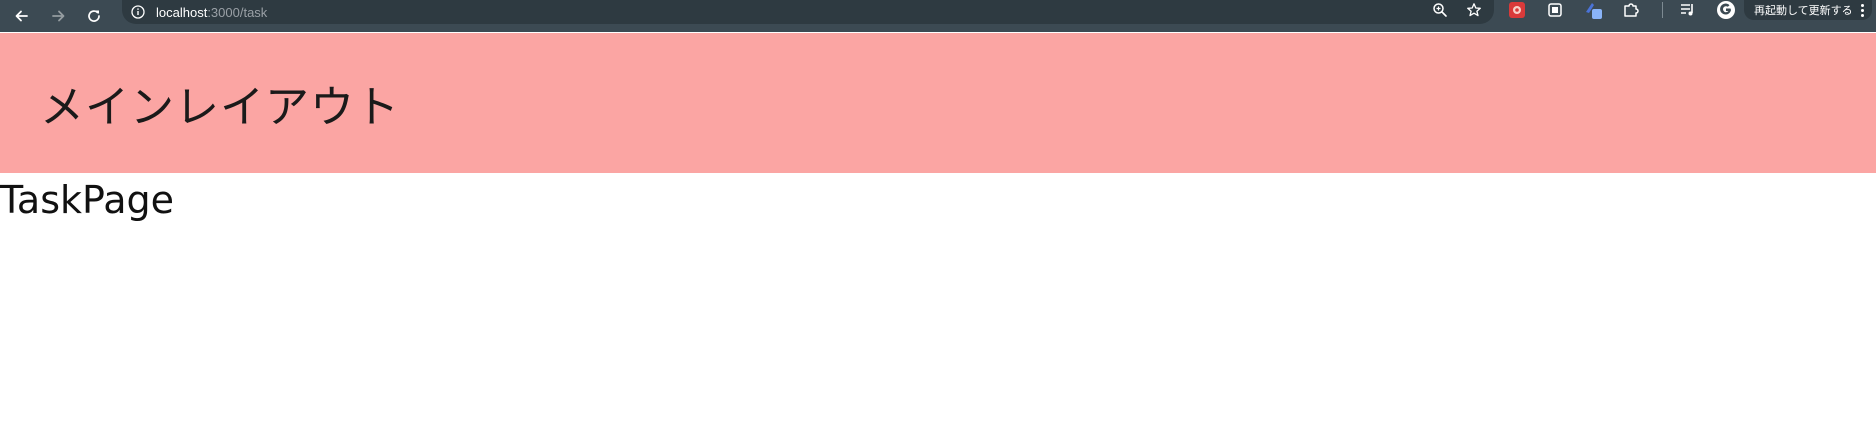  I want to click on media-queue-icon, so click(1688, 10).